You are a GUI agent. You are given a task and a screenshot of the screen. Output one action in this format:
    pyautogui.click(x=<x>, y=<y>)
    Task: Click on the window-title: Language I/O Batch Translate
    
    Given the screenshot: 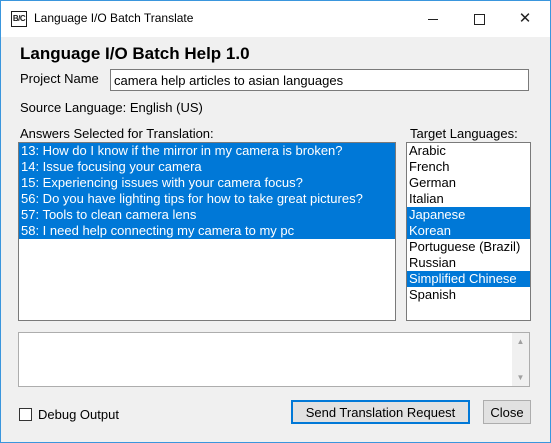 What is the action you would take?
    pyautogui.click(x=114, y=18)
    